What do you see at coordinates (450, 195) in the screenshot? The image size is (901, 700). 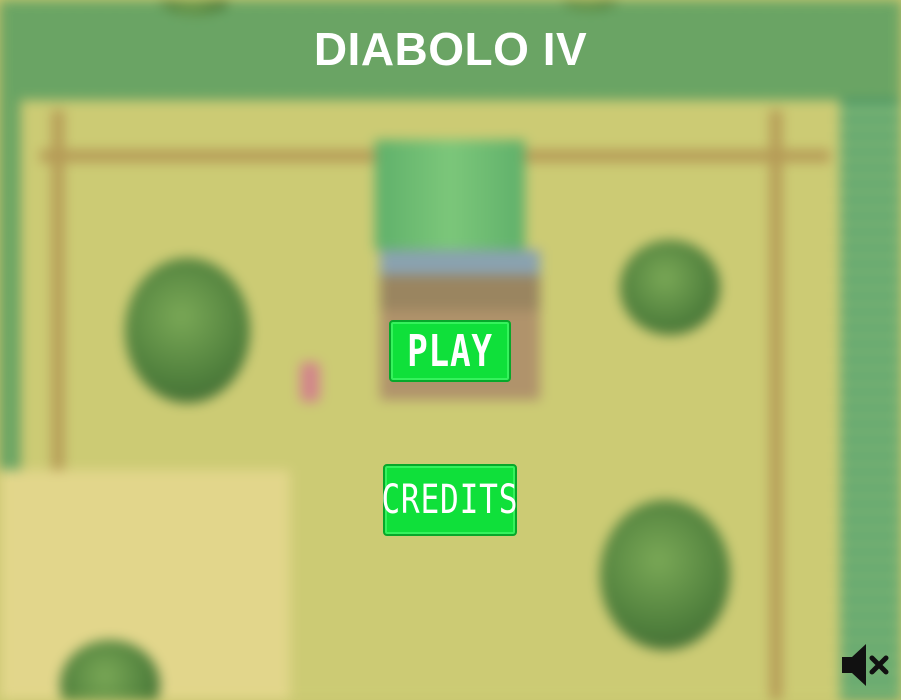 I see `house-roof` at bounding box center [450, 195].